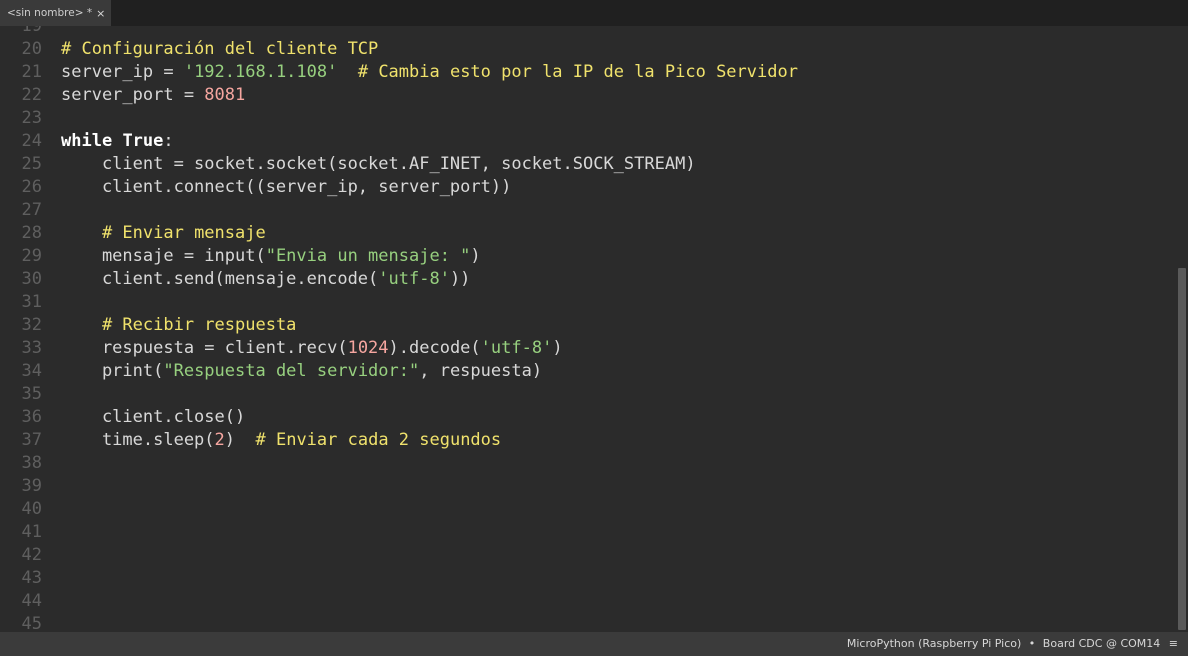 This screenshot has height=656, width=1188. Describe the element at coordinates (31, 302) in the screenshot. I see `line-number: 31` at that location.